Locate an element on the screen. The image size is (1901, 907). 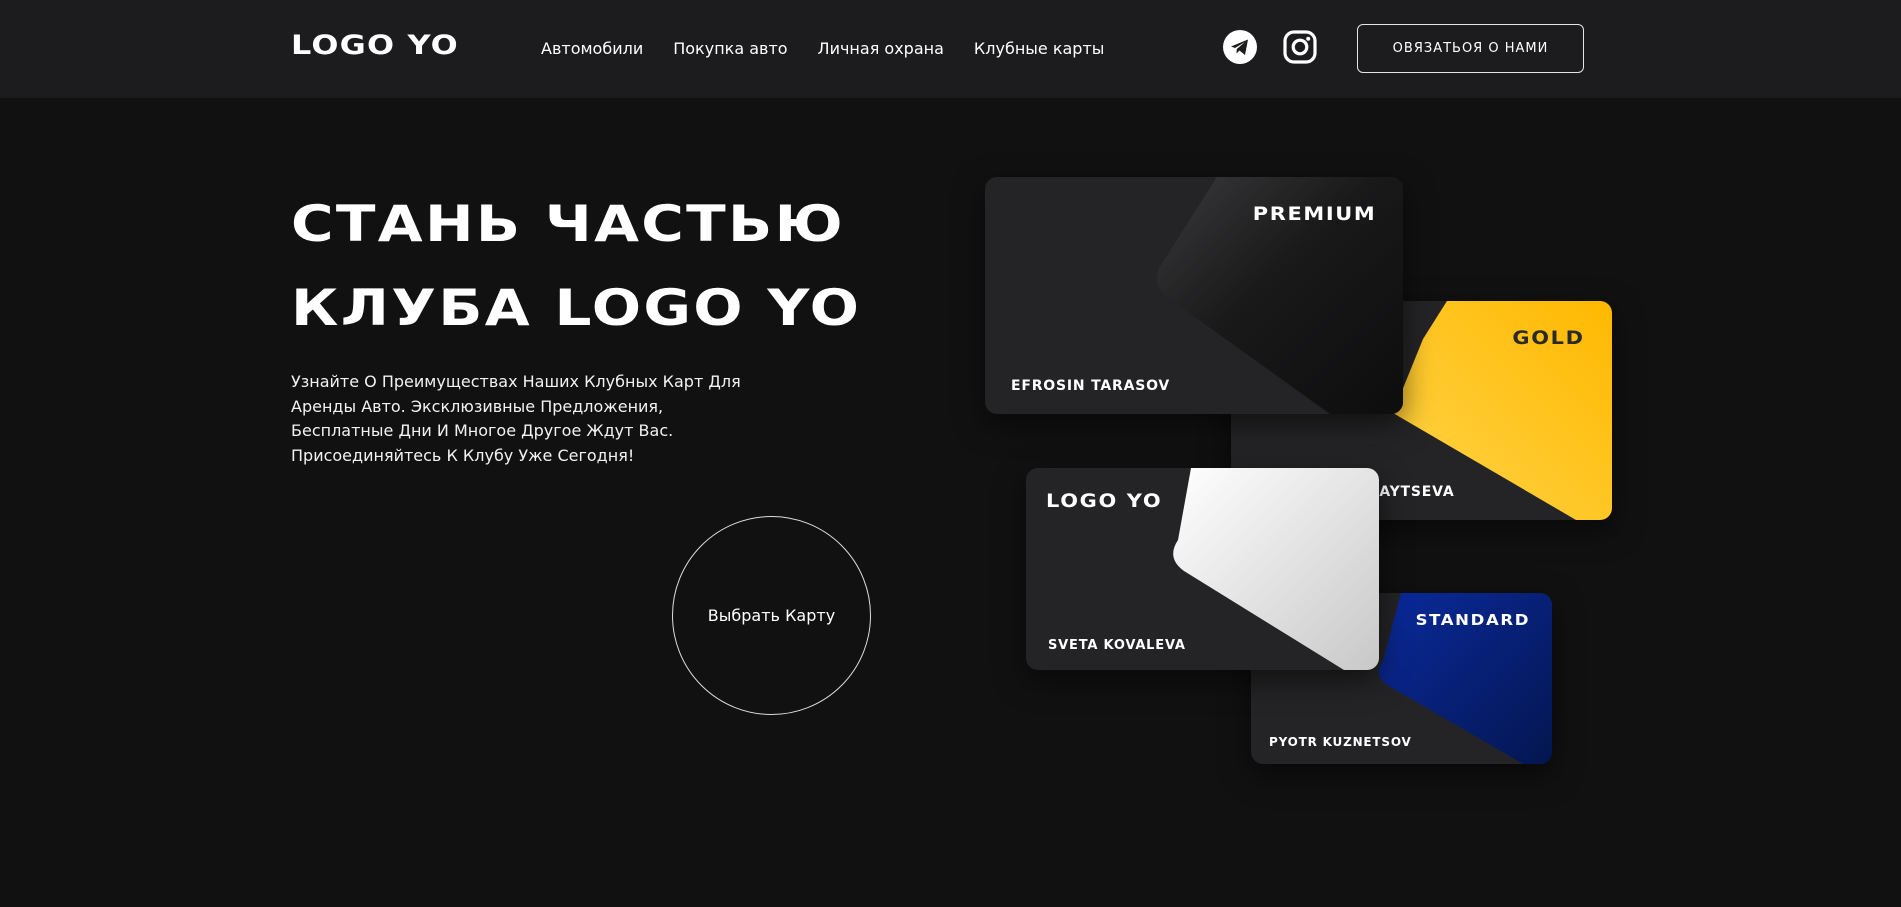
club-card-logo-yo: LOGO YO SVETA KOVALEVA is located at coordinates (1202, 569).